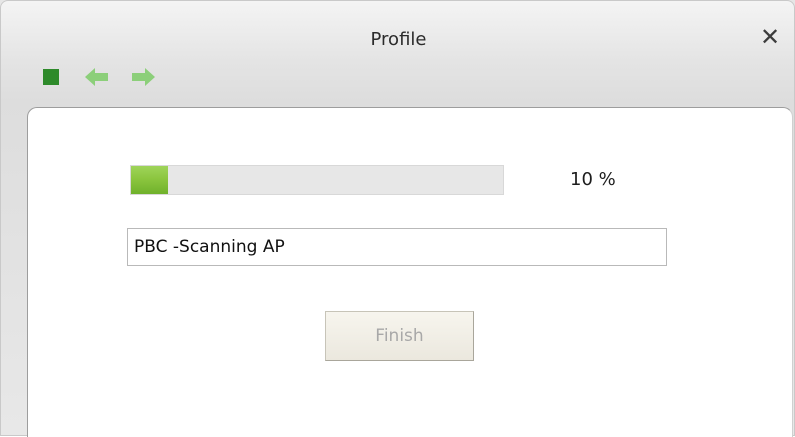 This screenshot has width=795, height=437. What do you see at coordinates (593, 179) in the screenshot?
I see `progress-percent-label: 10 %` at bounding box center [593, 179].